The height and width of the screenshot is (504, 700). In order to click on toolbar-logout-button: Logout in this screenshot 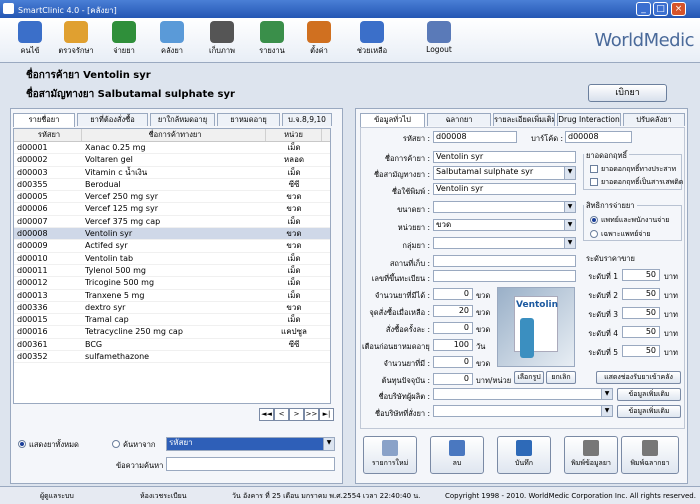, I will do `click(439, 37)`.